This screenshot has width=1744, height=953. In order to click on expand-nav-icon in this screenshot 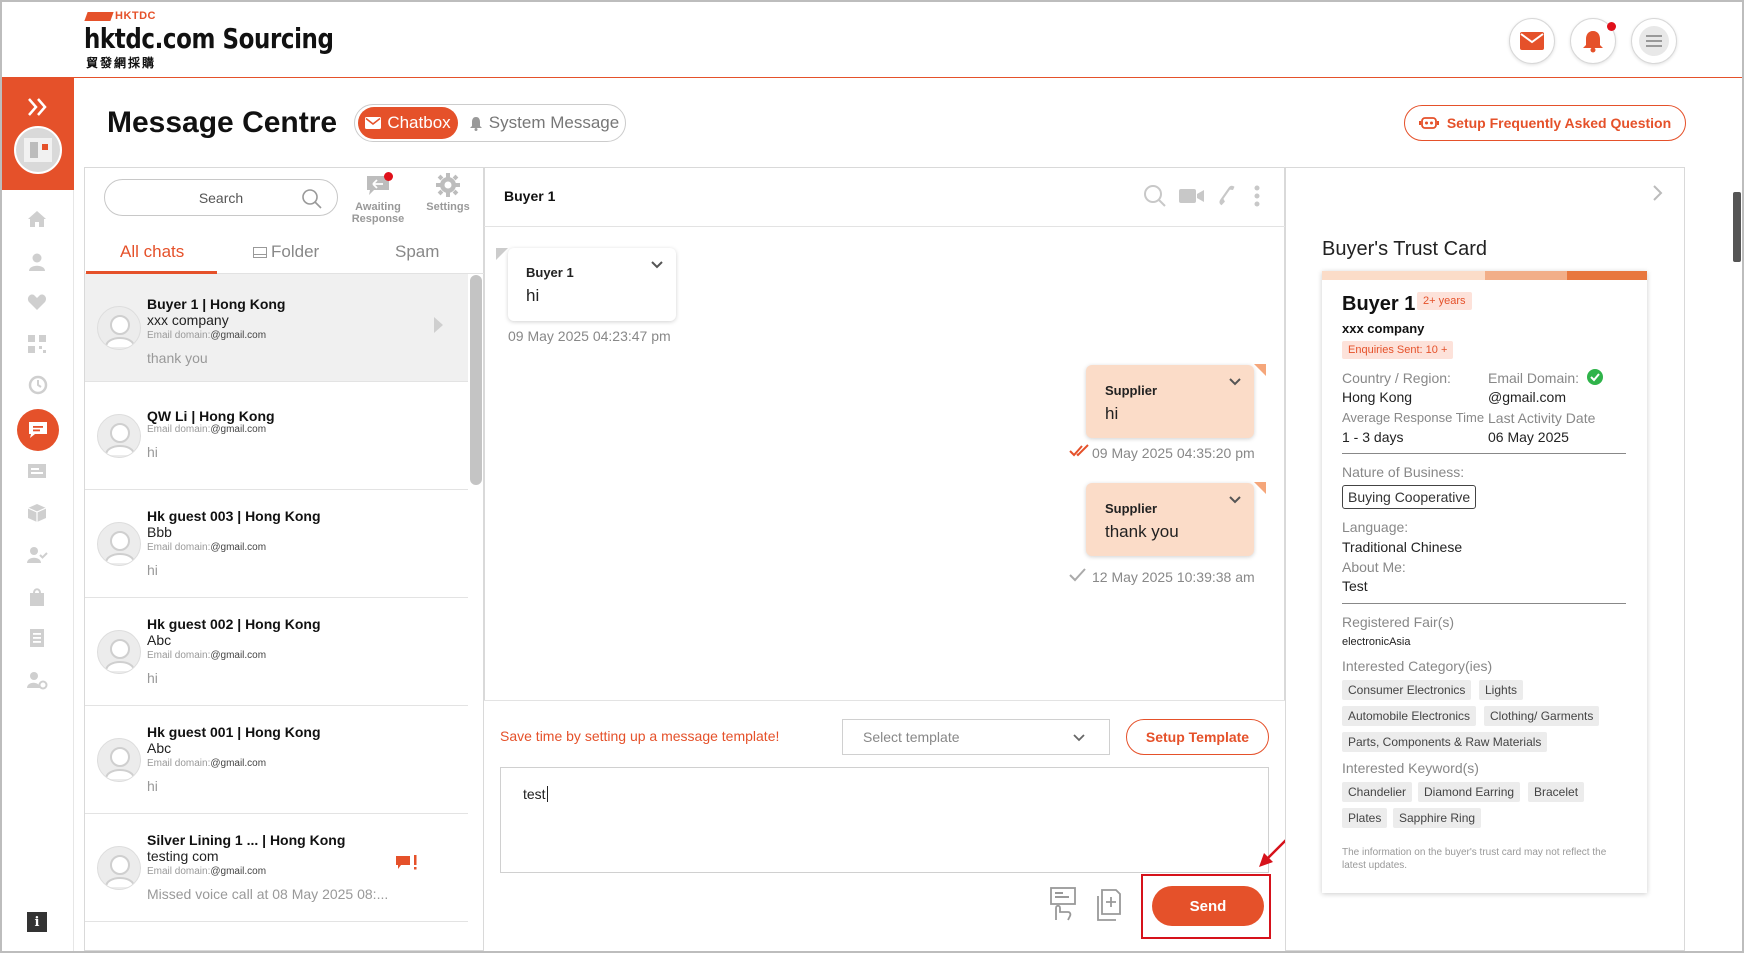, I will do `click(38, 107)`.